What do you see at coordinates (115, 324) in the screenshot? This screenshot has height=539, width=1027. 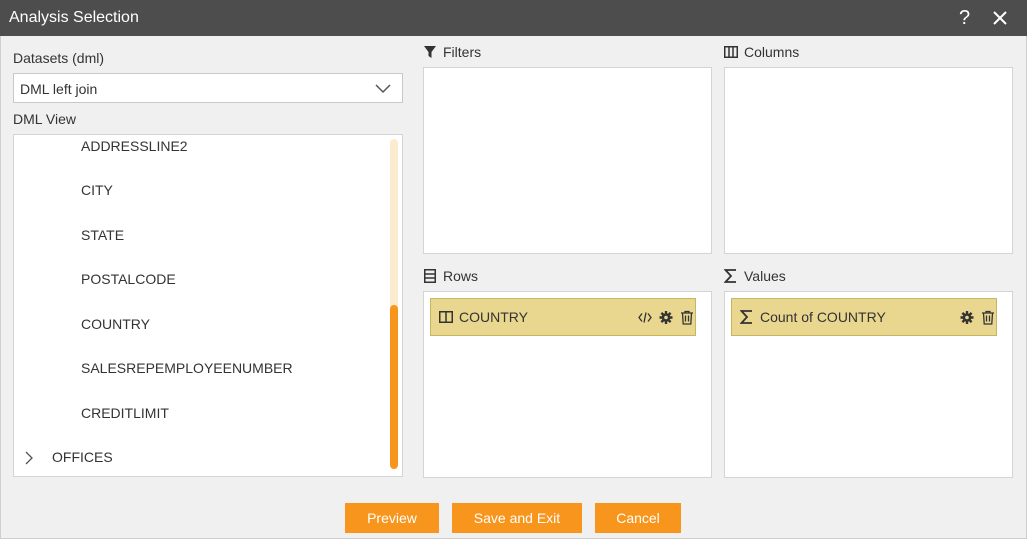 I see `tree-item-country: COUNTRY` at bounding box center [115, 324].